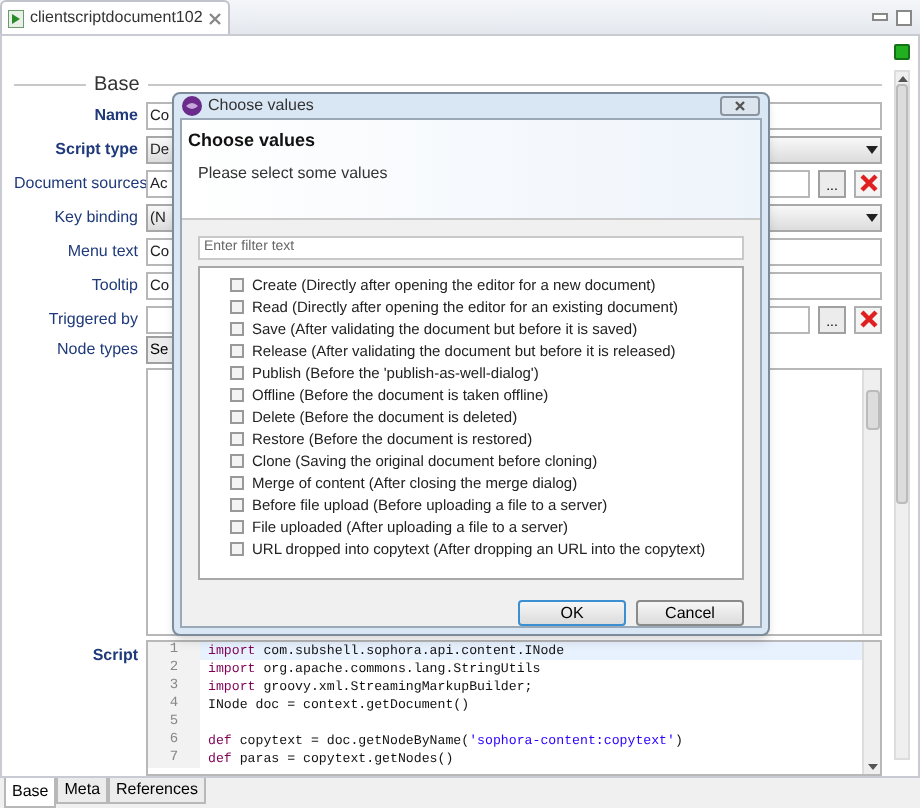 This screenshot has height=808, width=920. Describe the element at coordinates (514, 708) in the screenshot. I see `code-editor` at that location.